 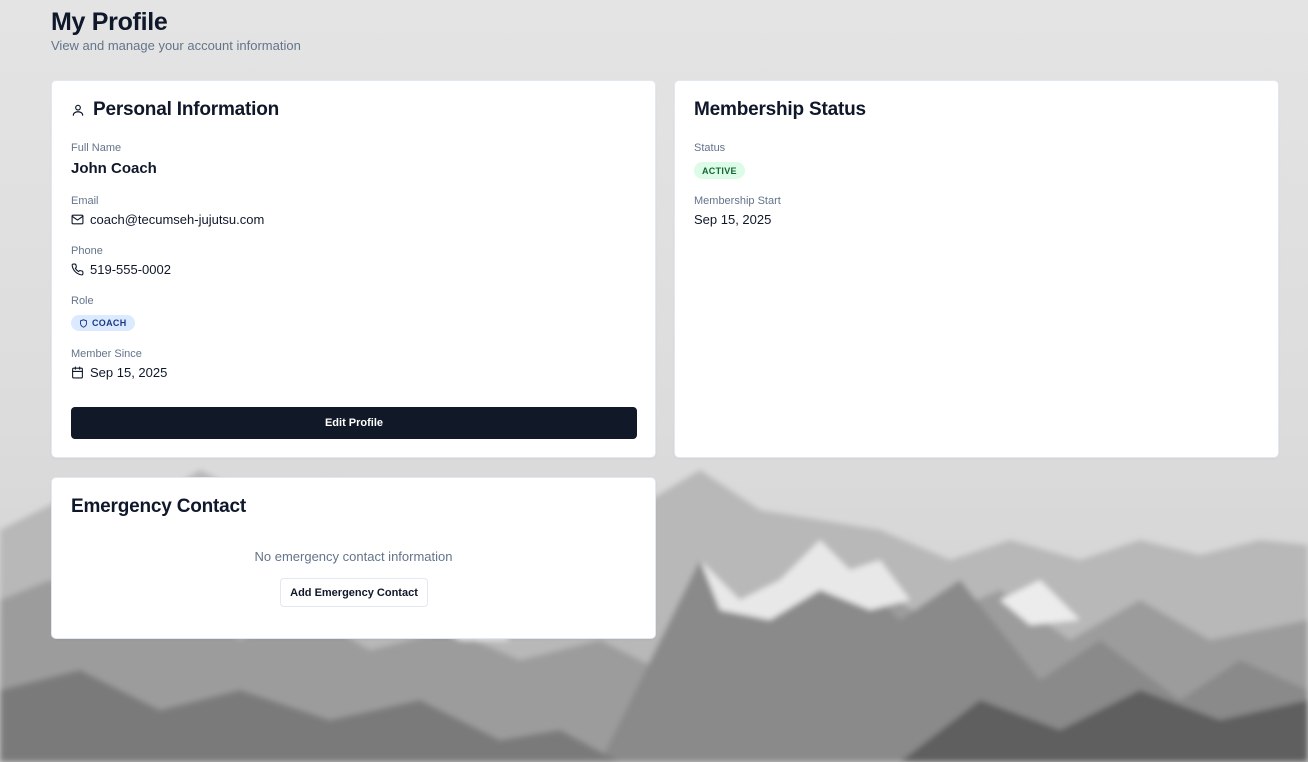 I want to click on phone-value: 519-555-0002, so click(x=130, y=269).